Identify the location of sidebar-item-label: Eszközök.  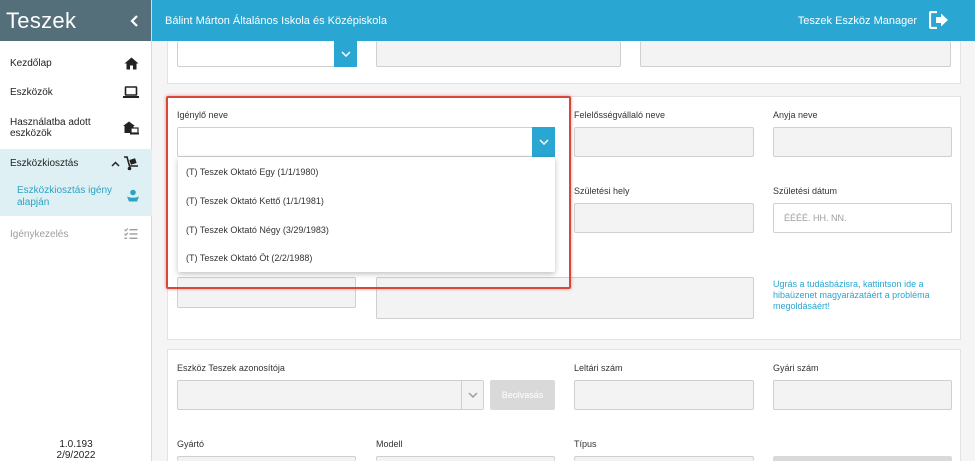
(31, 92).